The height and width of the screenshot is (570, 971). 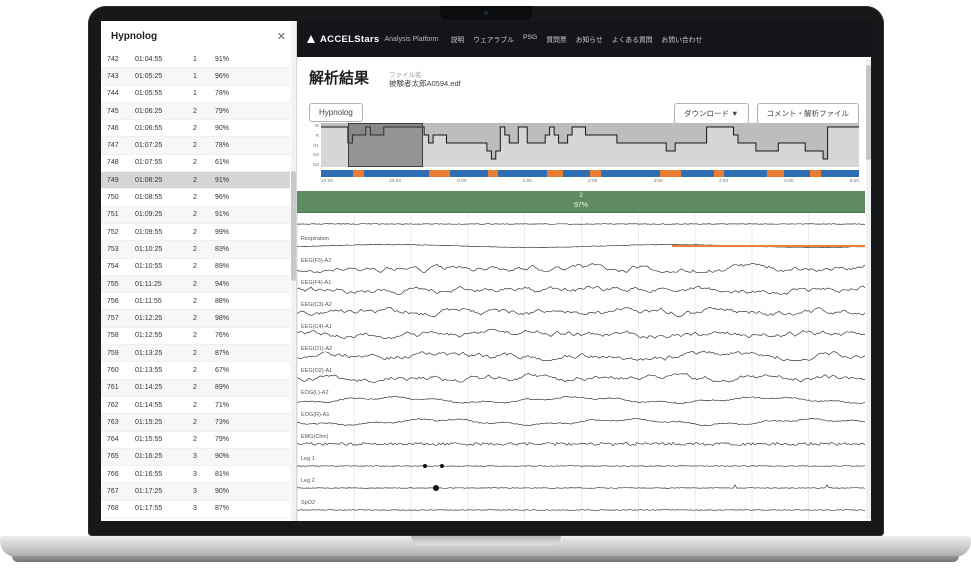 What do you see at coordinates (195, 388) in the screenshot?
I see `hypnolog-row: 761 01:14:25 2 89%` at bounding box center [195, 388].